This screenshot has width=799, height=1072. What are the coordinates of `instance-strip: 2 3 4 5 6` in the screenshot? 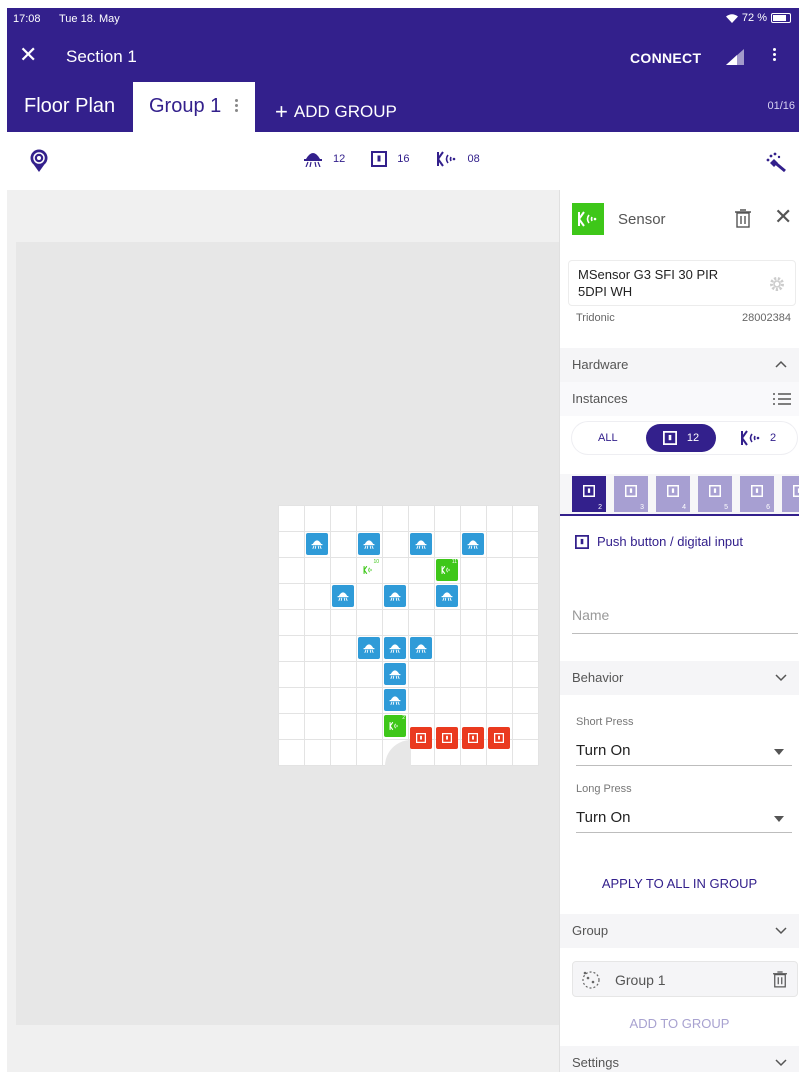 It's located at (679, 495).